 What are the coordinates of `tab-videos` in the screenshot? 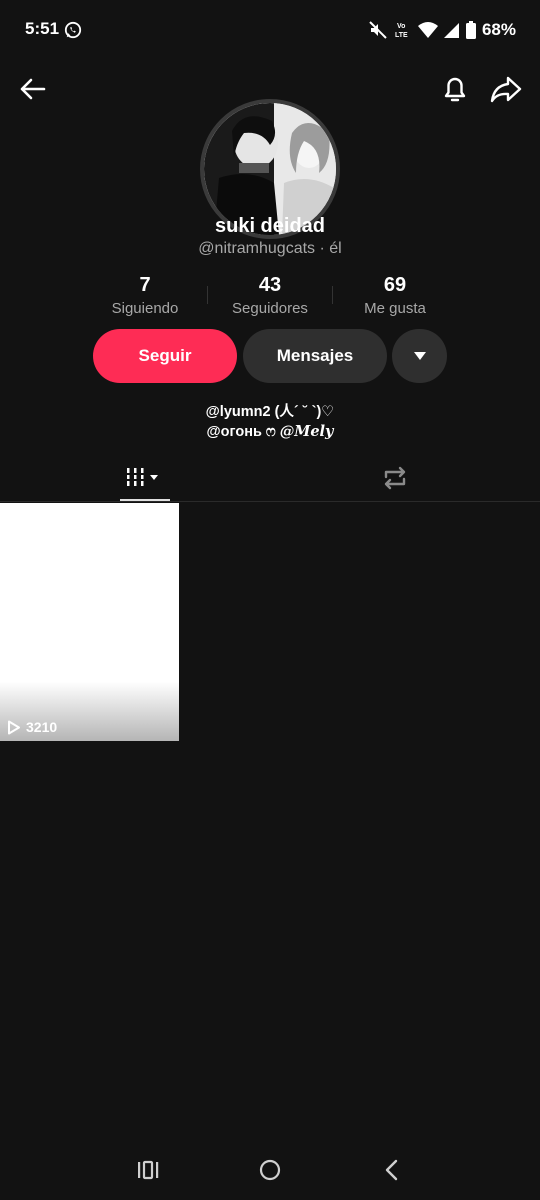 It's located at (145, 478).